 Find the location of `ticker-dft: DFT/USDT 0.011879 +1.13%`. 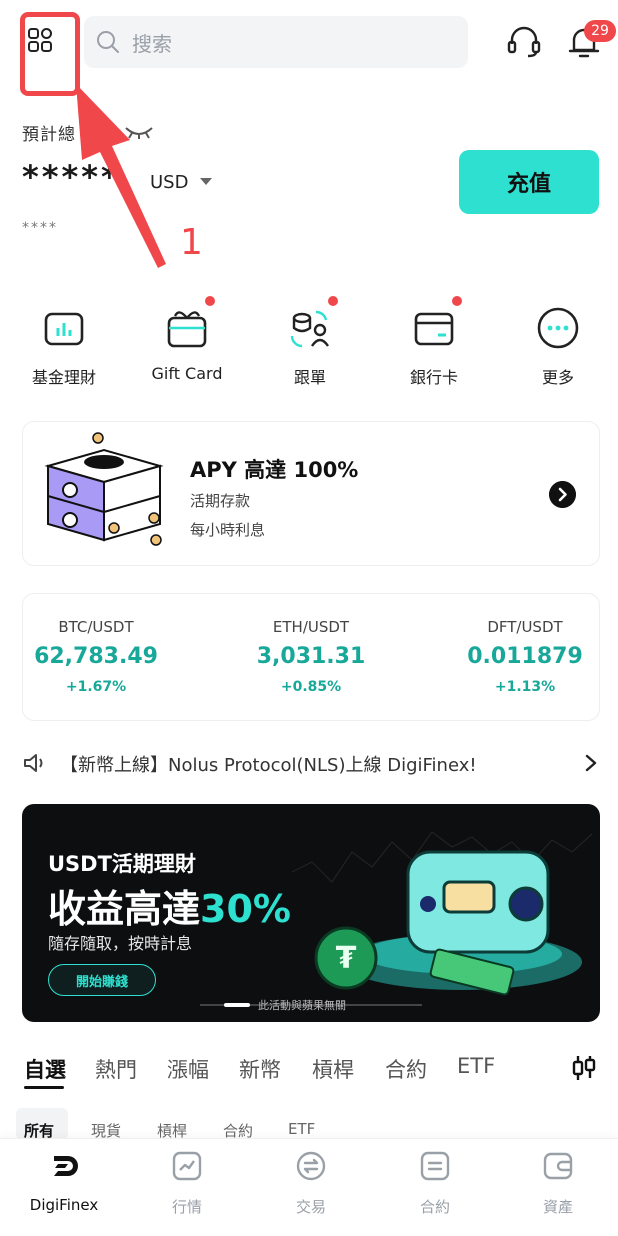

ticker-dft: DFT/USDT 0.011879 +1.13% is located at coordinates (524, 656).